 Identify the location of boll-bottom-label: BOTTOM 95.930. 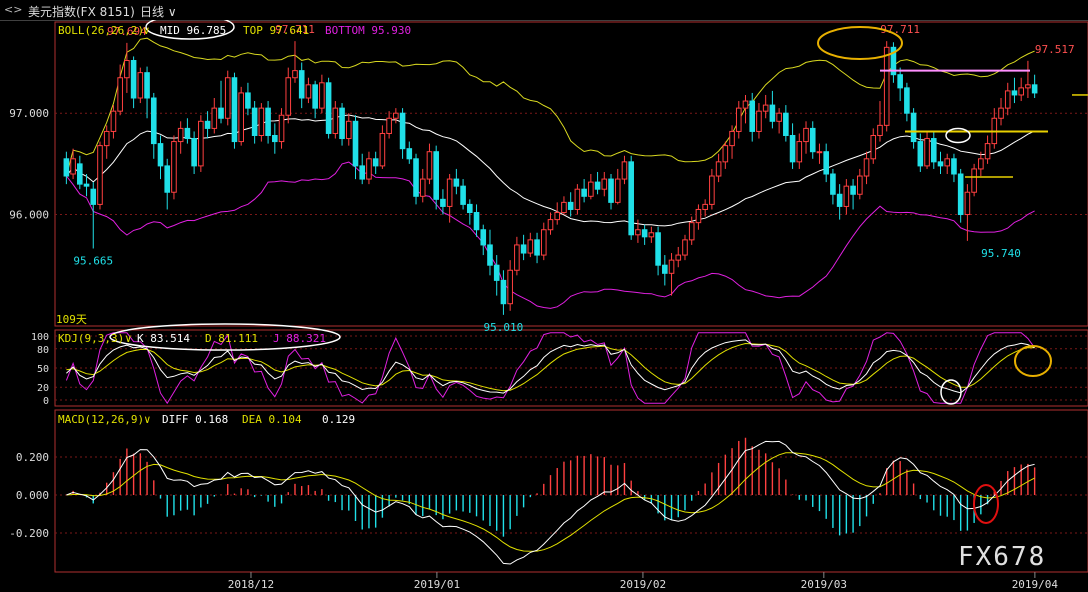
(368, 30).